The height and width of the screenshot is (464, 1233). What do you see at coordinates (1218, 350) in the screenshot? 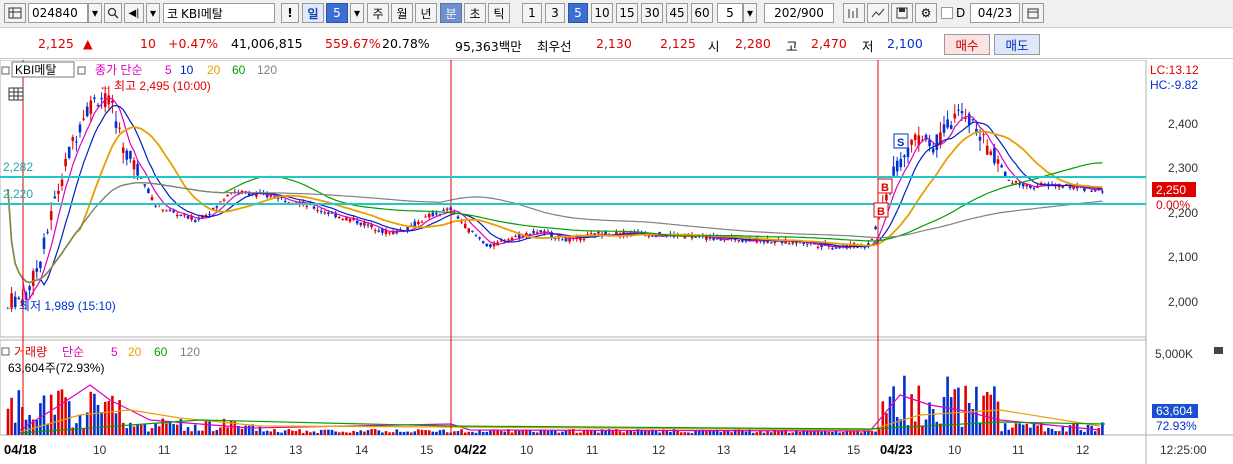
I see `panel-collapse-icon` at bounding box center [1218, 350].